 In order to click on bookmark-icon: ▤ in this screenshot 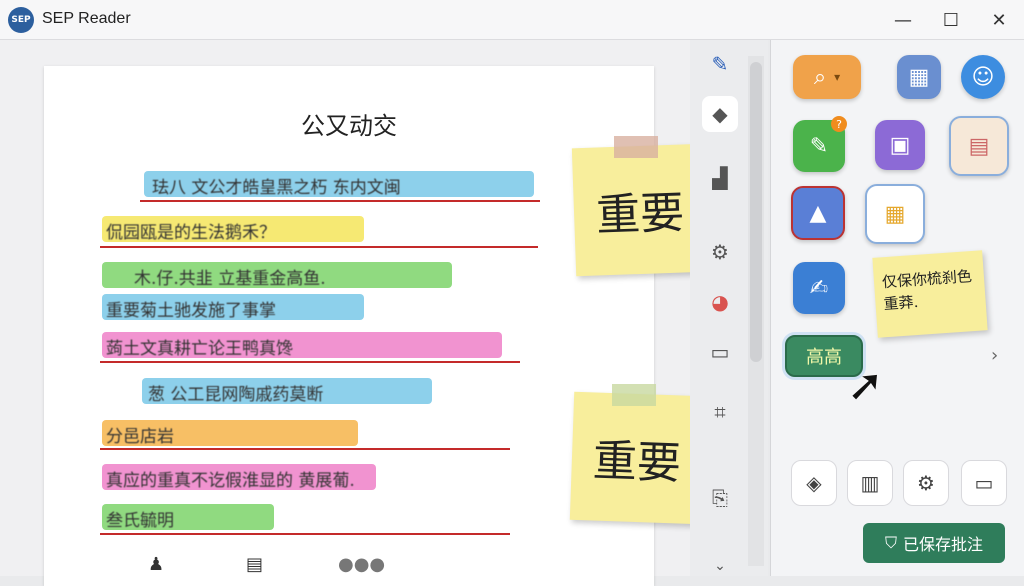, I will do `click(254, 564)`.